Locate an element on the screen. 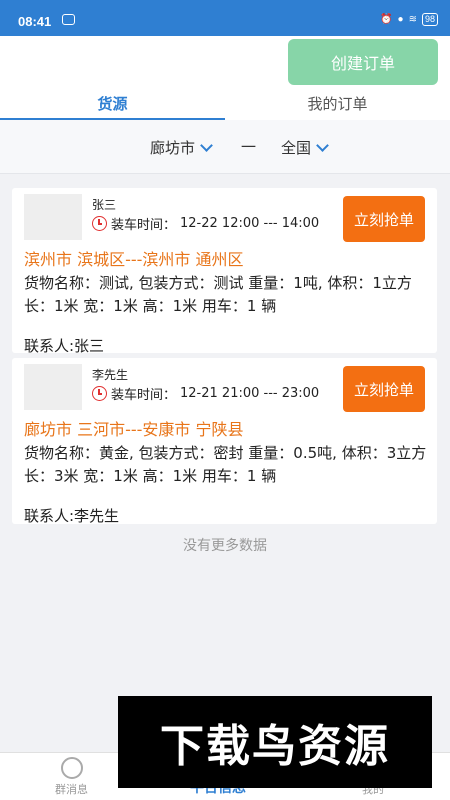 The height and width of the screenshot is (800, 450). wifi-status-icon: ≋ is located at coordinates (412, 19).